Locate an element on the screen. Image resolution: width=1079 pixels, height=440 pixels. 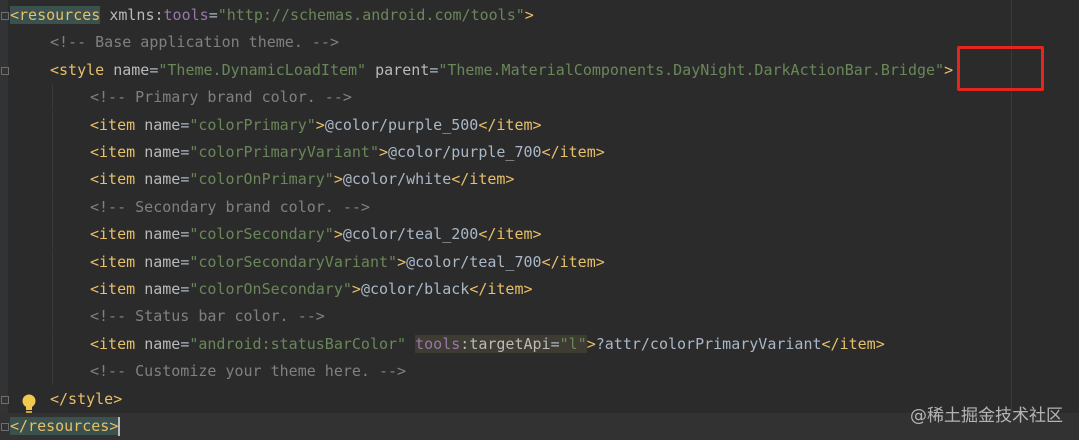
token-txt: @color/white is located at coordinates (397, 179).